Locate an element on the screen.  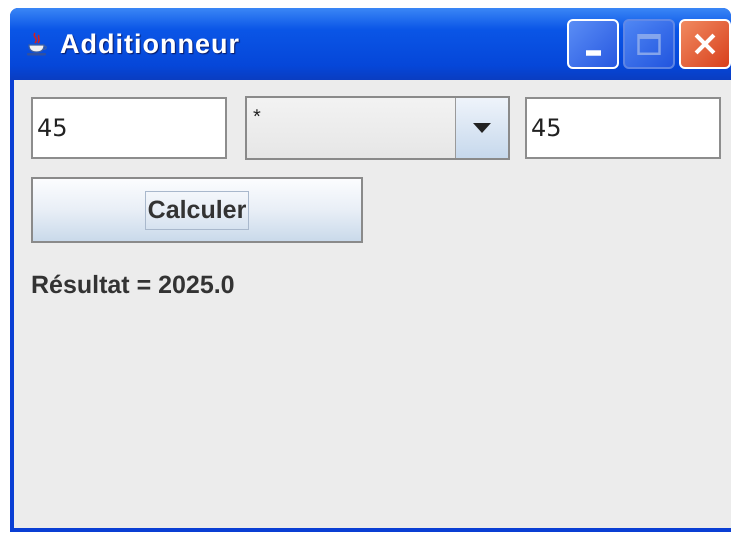
second-number-field: 45 is located at coordinates (623, 128).